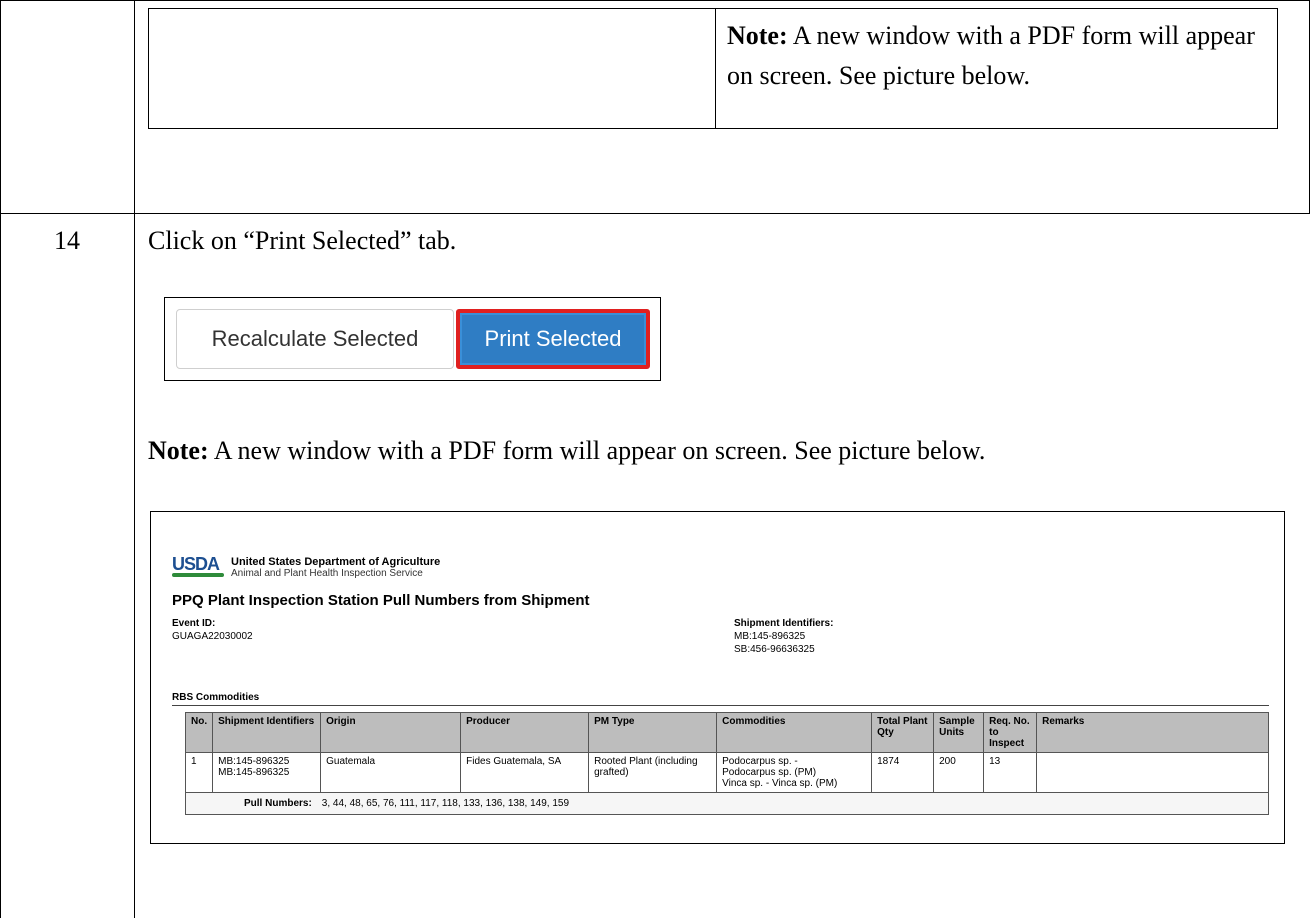 Image resolution: width=1312 pixels, height=918 pixels. Describe the element at coordinates (774, 649) in the screenshot. I see `shipment-id: SB:456-96636325` at that location.